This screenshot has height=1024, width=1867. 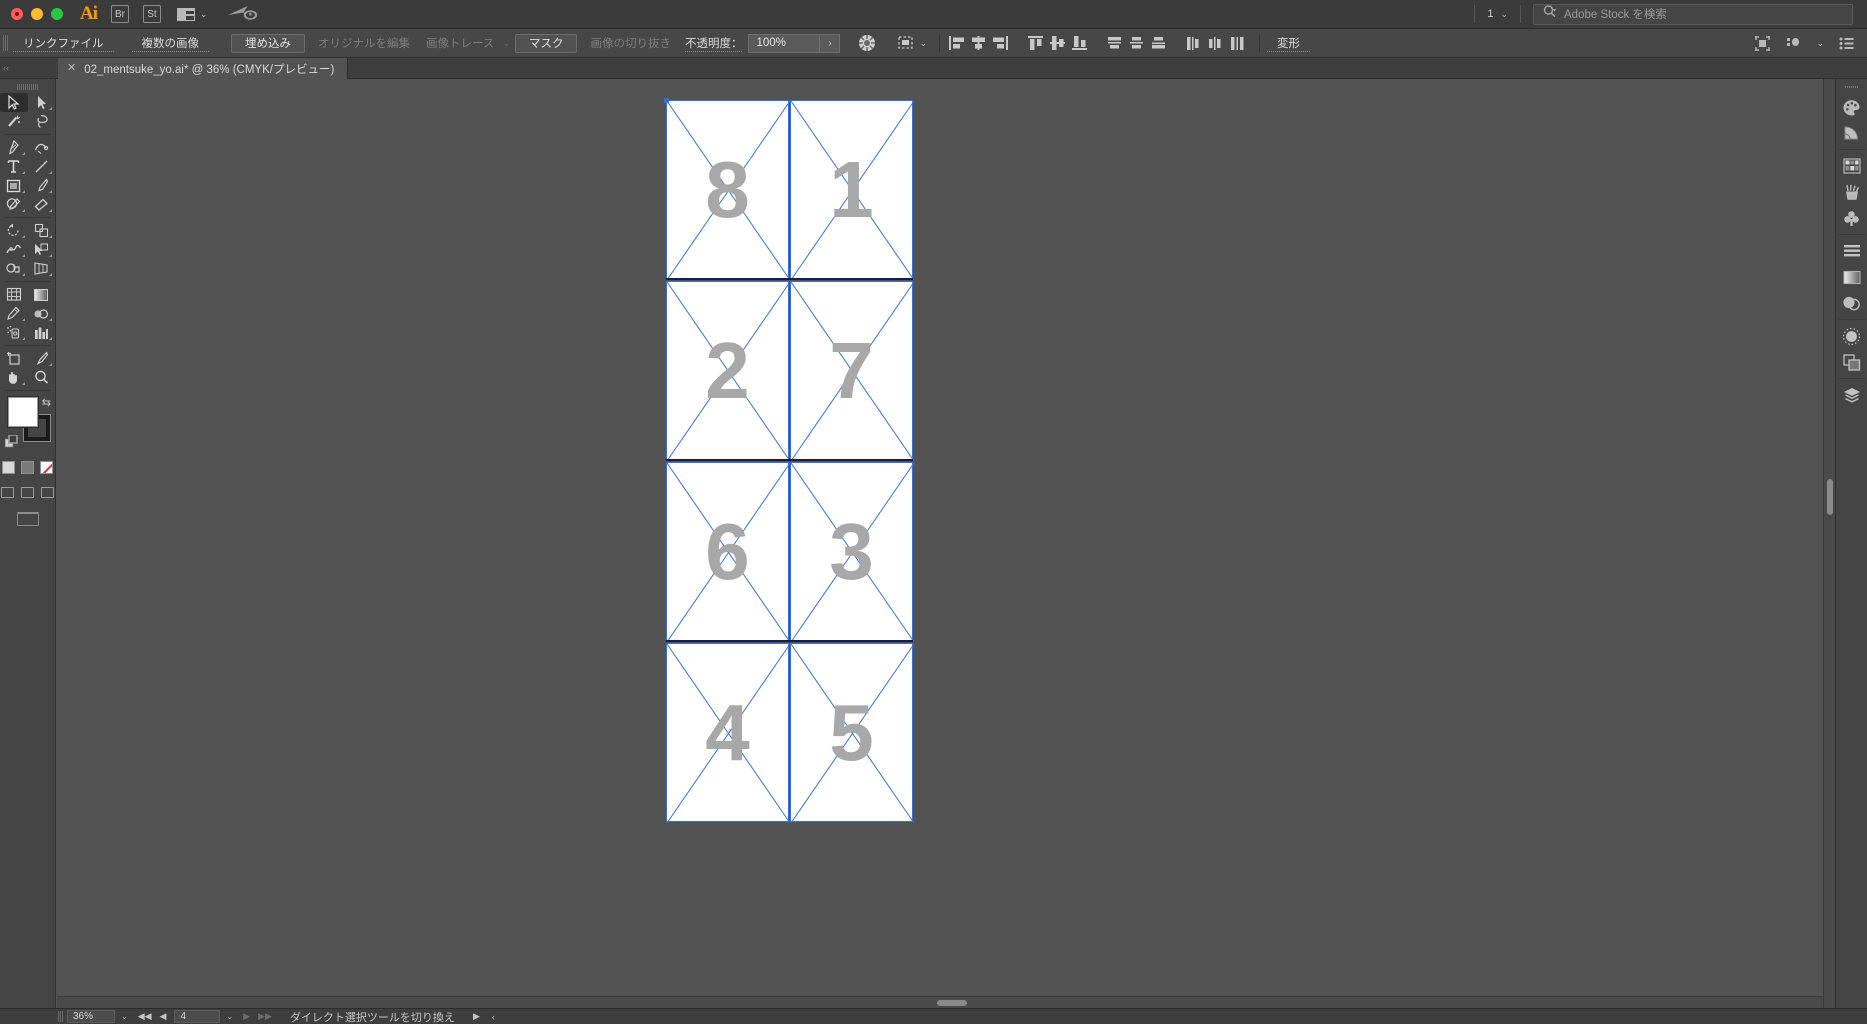 What do you see at coordinates (1852, 303) in the screenshot?
I see `transparency-icon` at bounding box center [1852, 303].